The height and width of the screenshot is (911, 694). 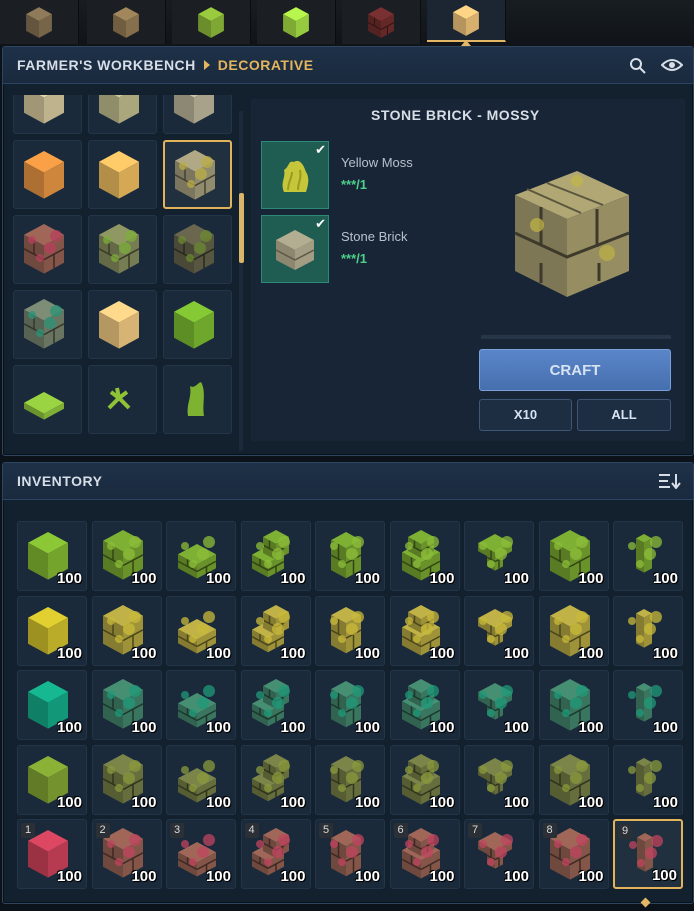 What do you see at coordinates (648, 854) in the screenshot?
I see `inventory-slot: 9 100` at bounding box center [648, 854].